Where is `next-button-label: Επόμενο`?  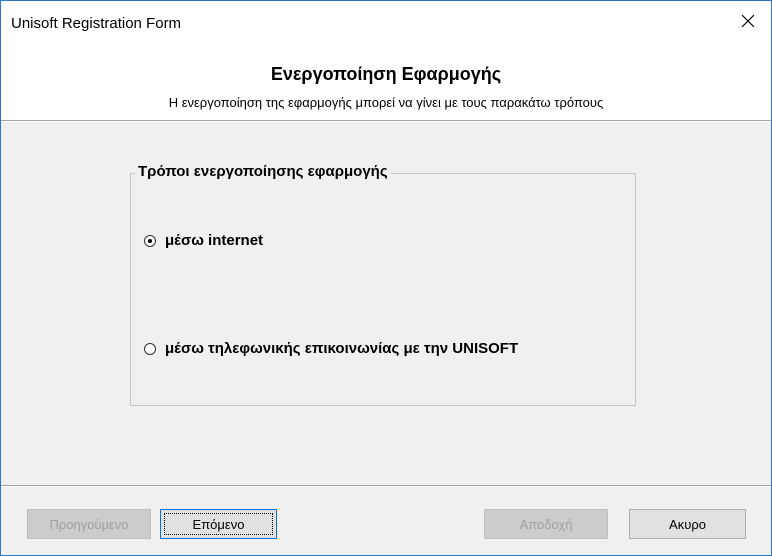
next-button-label: Επόμενο is located at coordinates (218, 524).